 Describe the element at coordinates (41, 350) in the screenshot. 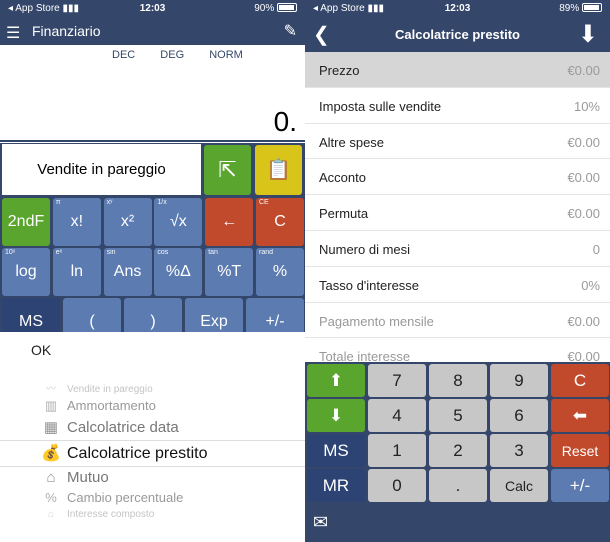

I see `ok-button: OK` at that location.